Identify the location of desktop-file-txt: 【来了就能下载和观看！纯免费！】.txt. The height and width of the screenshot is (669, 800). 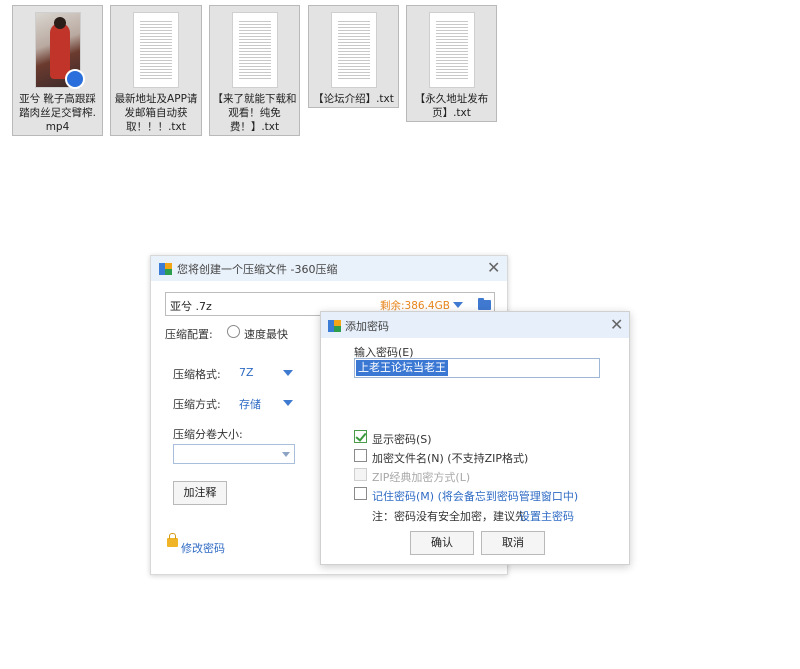
(254, 70).